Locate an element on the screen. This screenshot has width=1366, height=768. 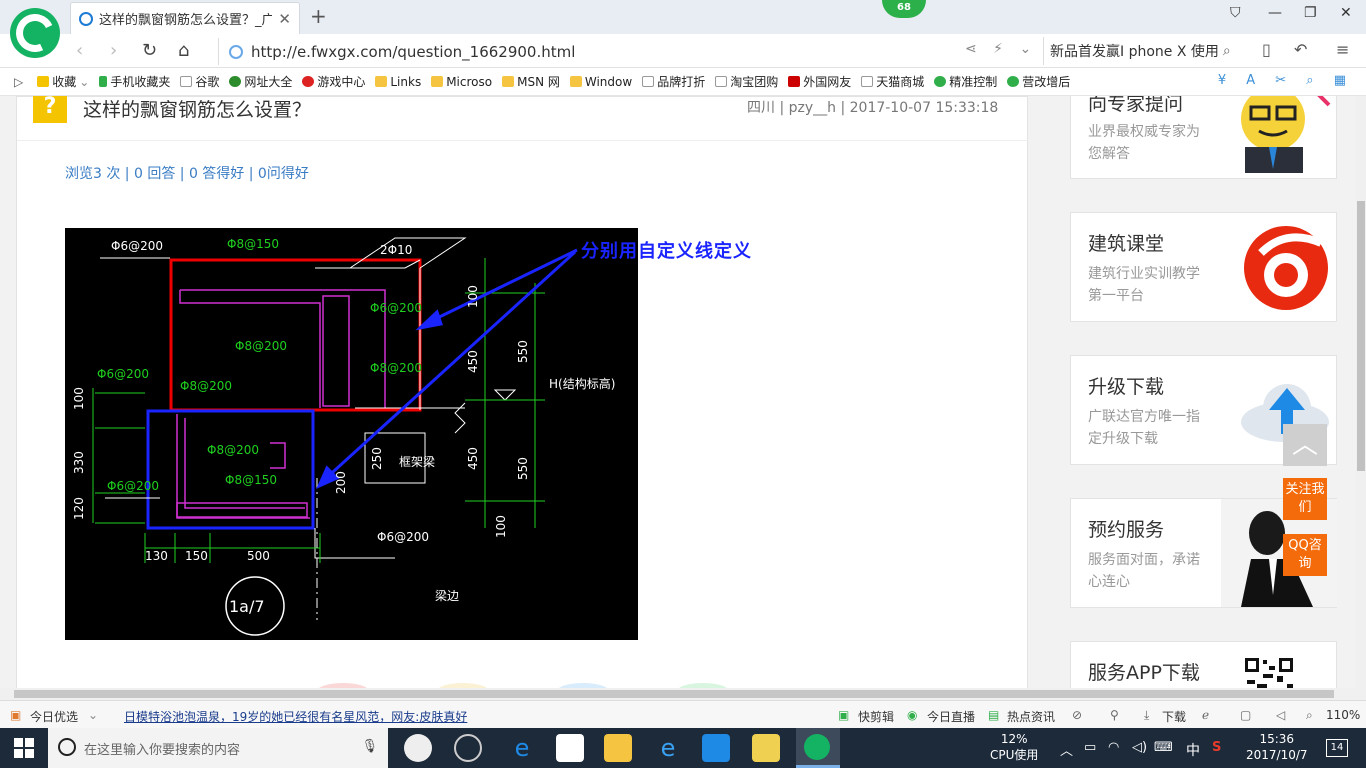
game-icon is located at coordinates (308, 81).